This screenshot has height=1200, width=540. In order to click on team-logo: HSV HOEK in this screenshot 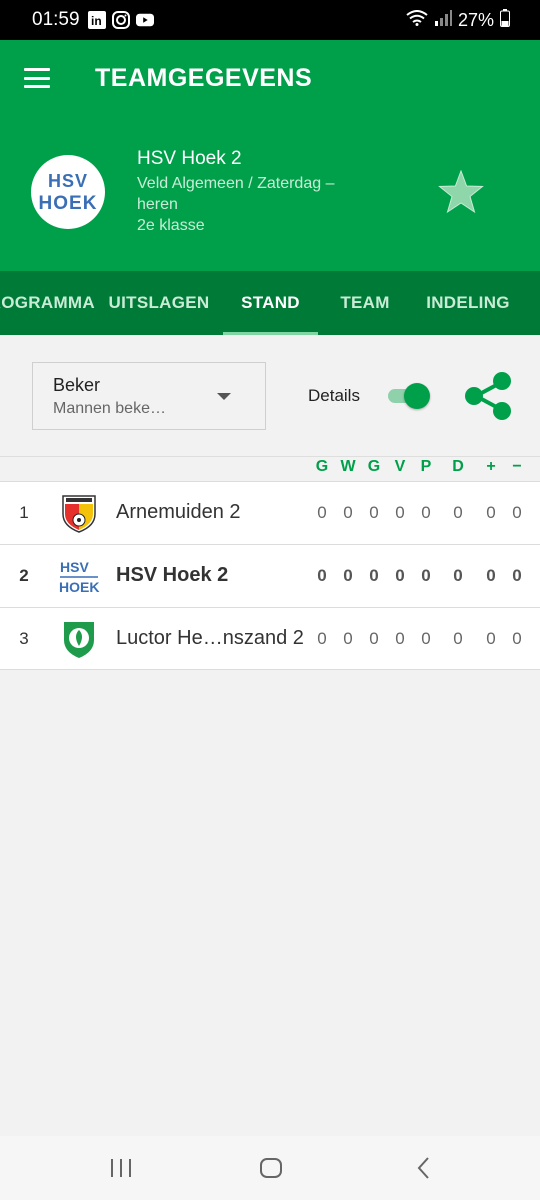, I will do `click(68, 192)`.